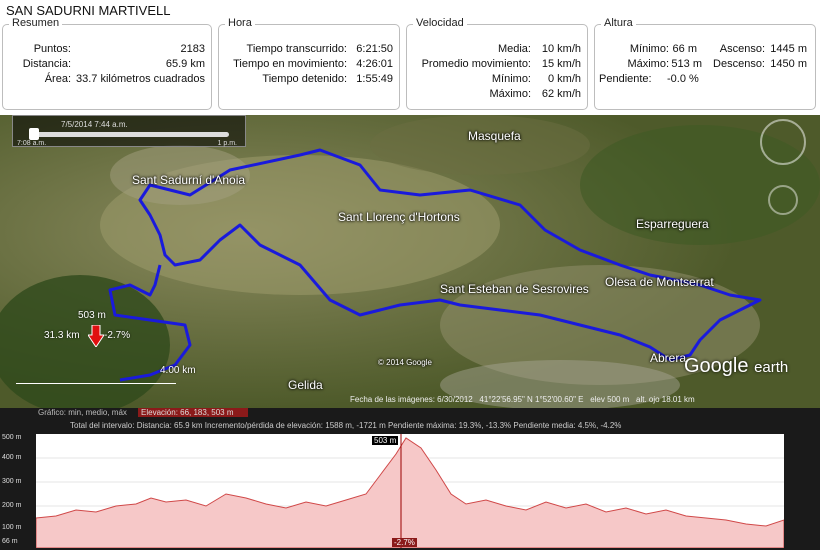 The image size is (820, 553). What do you see at coordinates (665, 399) in the screenshot?
I see `eye-altitude: alt. ojo 18.01 km` at bounding box center [665, 399].